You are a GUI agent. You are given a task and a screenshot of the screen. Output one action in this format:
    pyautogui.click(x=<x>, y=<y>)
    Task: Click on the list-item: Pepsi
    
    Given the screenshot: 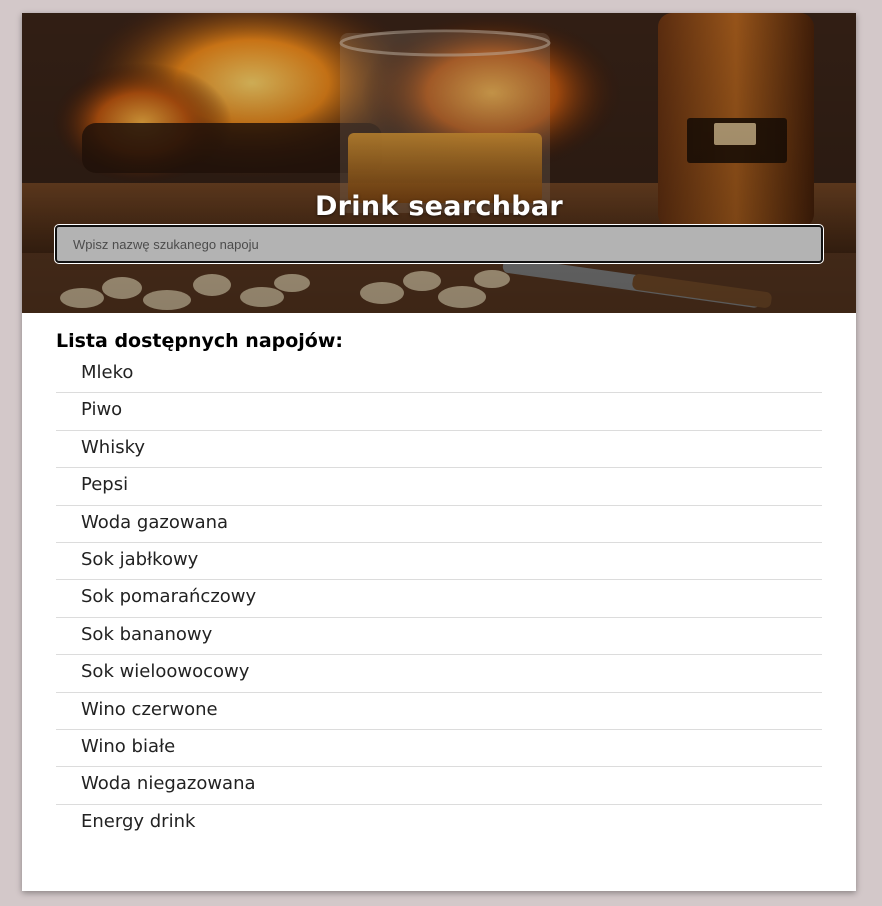 What is the action you would take?
    pyautogui.click(x=439, y=487)
    